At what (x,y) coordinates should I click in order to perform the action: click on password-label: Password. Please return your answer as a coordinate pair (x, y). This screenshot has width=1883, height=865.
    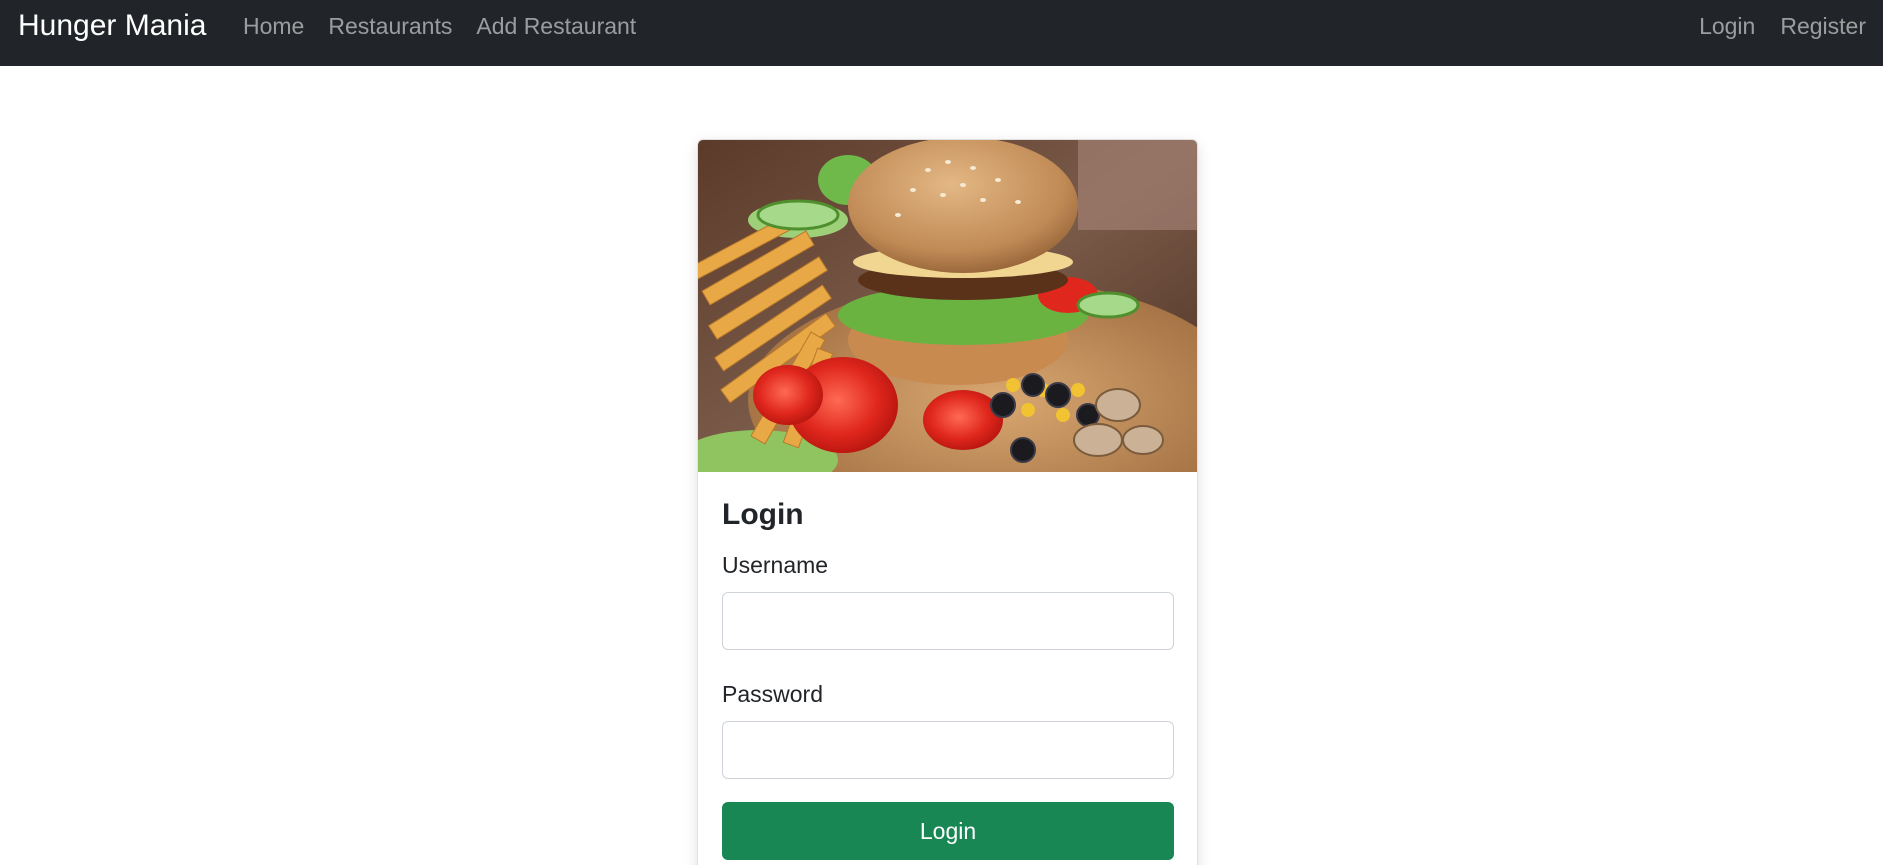
    Looking at the image, I should click on (772, 694).